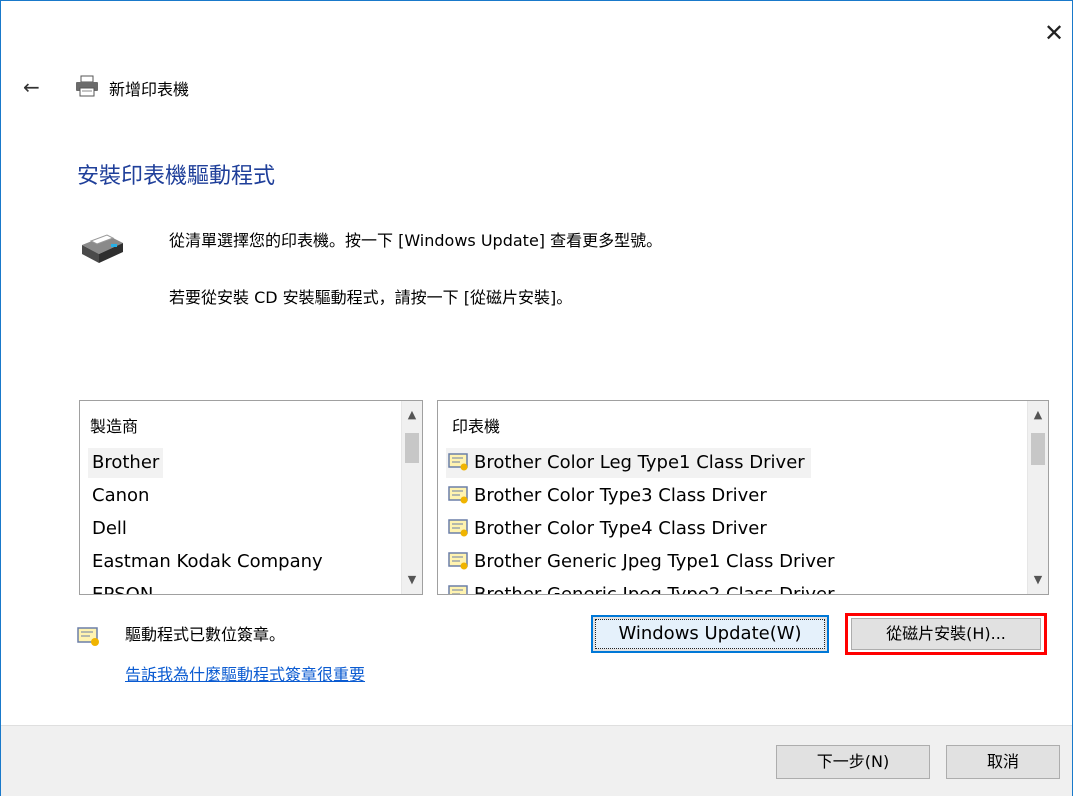  I want to click on signature-status-text: 驅動程式已數位簽章。, so click(205, 634).